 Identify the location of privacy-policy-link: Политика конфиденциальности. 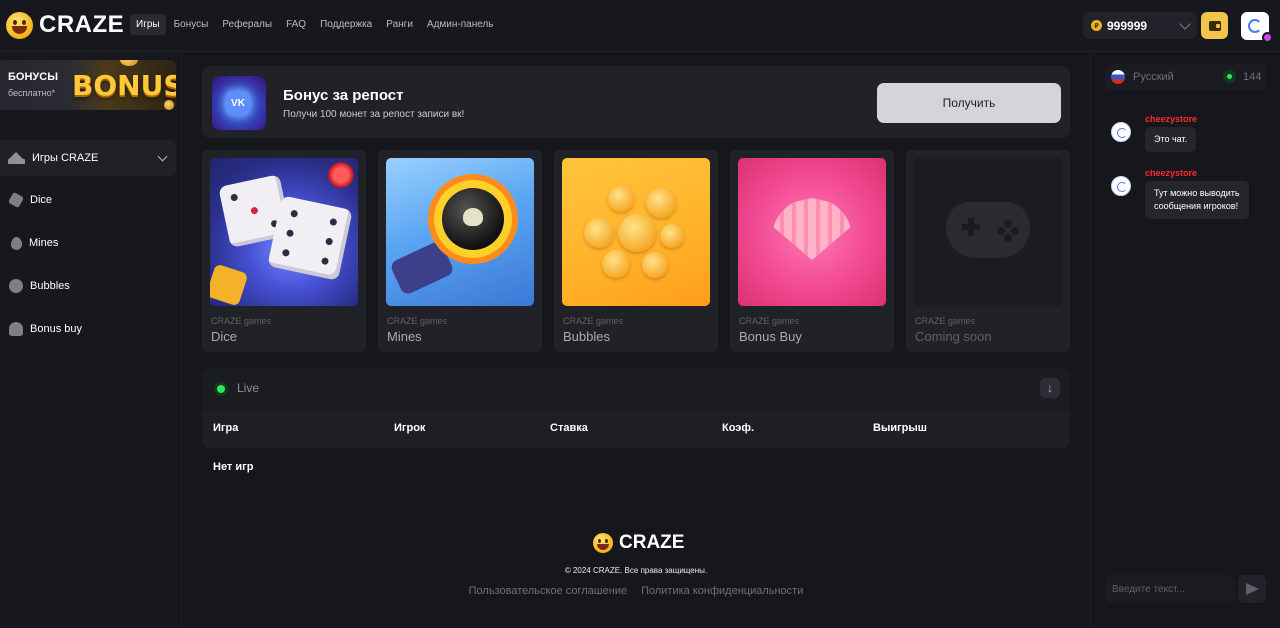
(722, 591).